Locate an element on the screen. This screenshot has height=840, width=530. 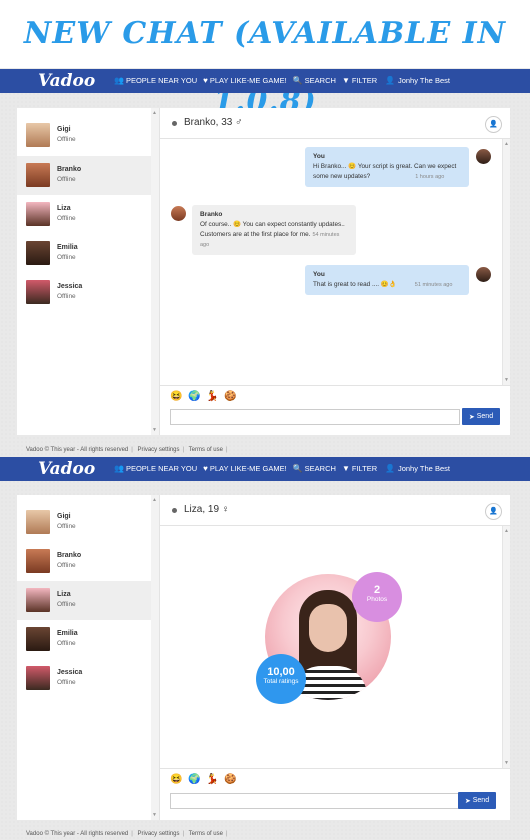
contact-name: Liza is located at coordinates (64, 594).